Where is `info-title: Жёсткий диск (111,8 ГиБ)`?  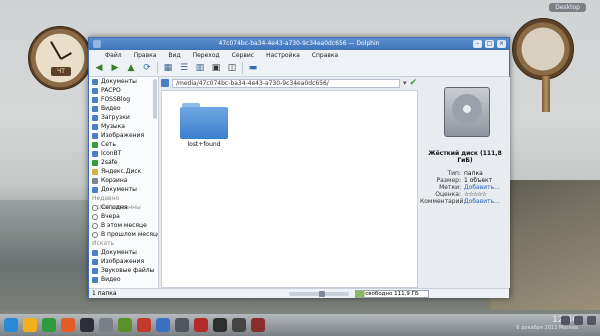 info-title: Жёсткий диск (111,8 ГиБ) is located at coordinates (465, 157).